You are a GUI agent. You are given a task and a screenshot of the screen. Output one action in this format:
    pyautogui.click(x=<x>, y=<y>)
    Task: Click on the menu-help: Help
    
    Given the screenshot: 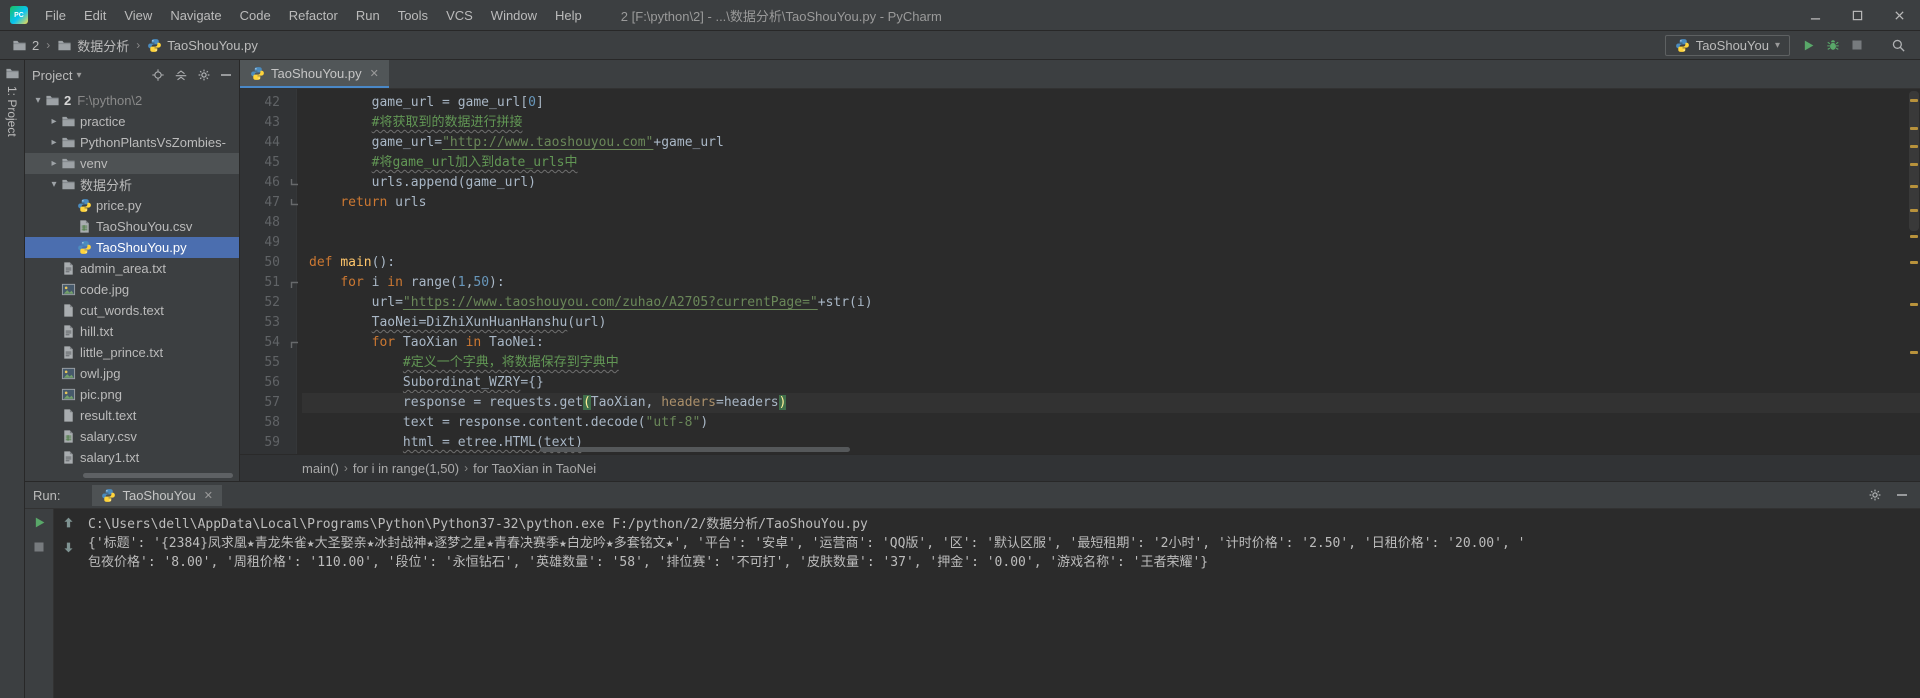 What is the action you would take?
    pyautogui.click(x=568, y=15)
    